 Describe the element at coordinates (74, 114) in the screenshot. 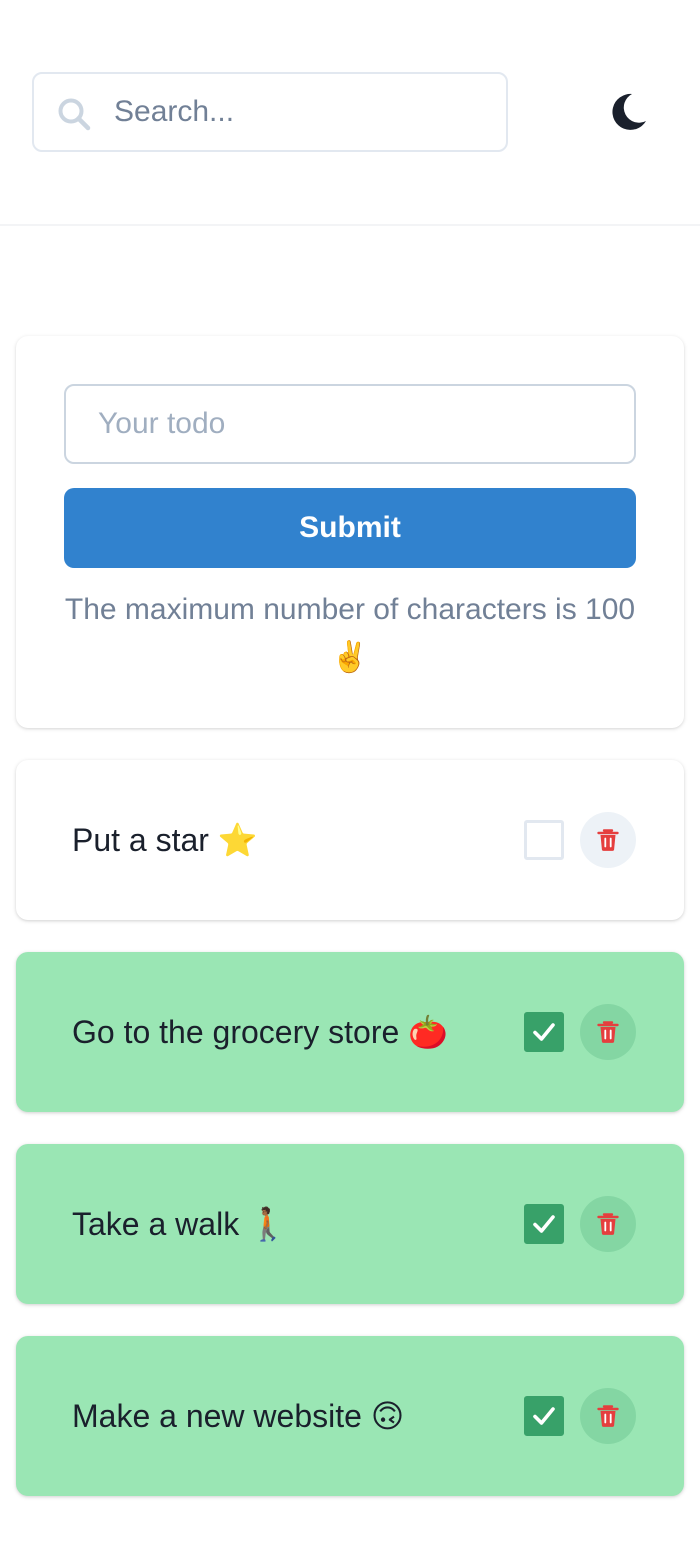

I see `search-icon` at that location.